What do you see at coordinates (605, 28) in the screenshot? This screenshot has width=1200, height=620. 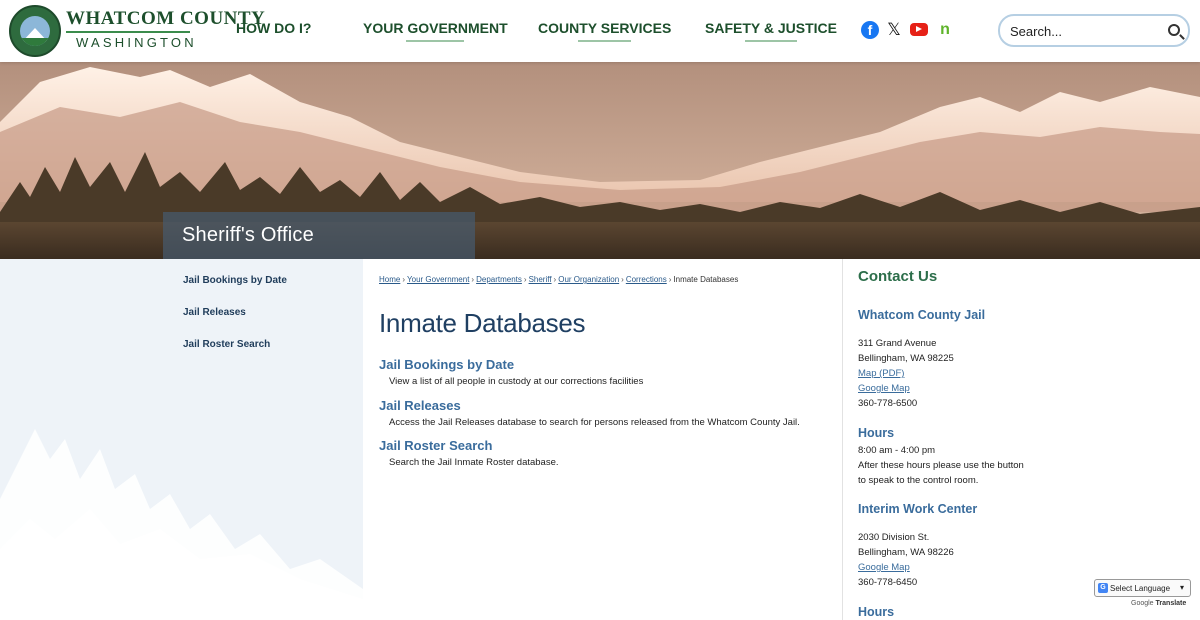 I see `nav-label: COUNTY SERVICES` at bounding box center [605, 28].